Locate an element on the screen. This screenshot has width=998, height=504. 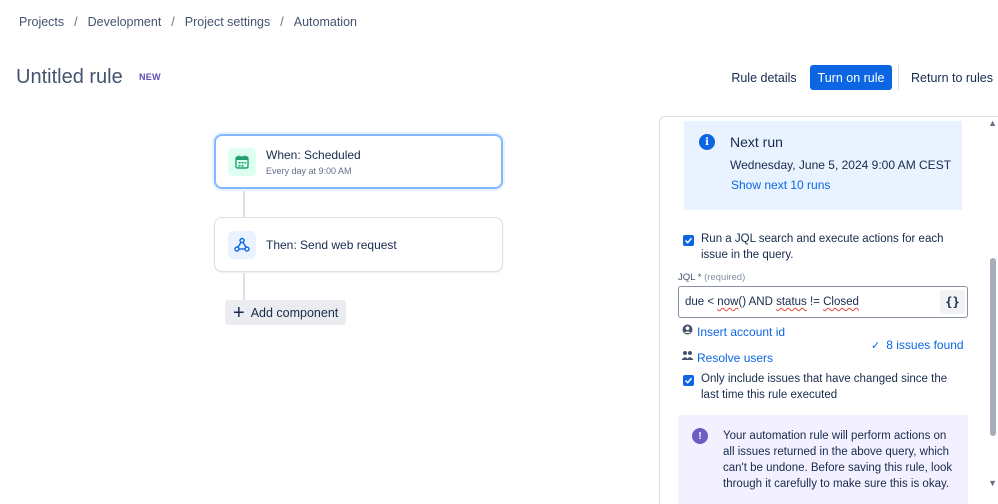
new-badge: NEW is located at coordinates (150, 77).